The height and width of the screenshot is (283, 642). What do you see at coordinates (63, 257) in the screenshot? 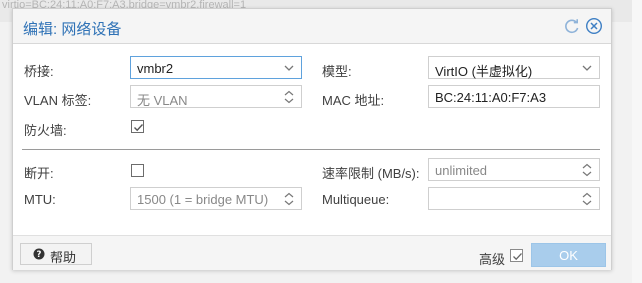
I see `help-button-label: 帮助` at bounding box center [63, 257].